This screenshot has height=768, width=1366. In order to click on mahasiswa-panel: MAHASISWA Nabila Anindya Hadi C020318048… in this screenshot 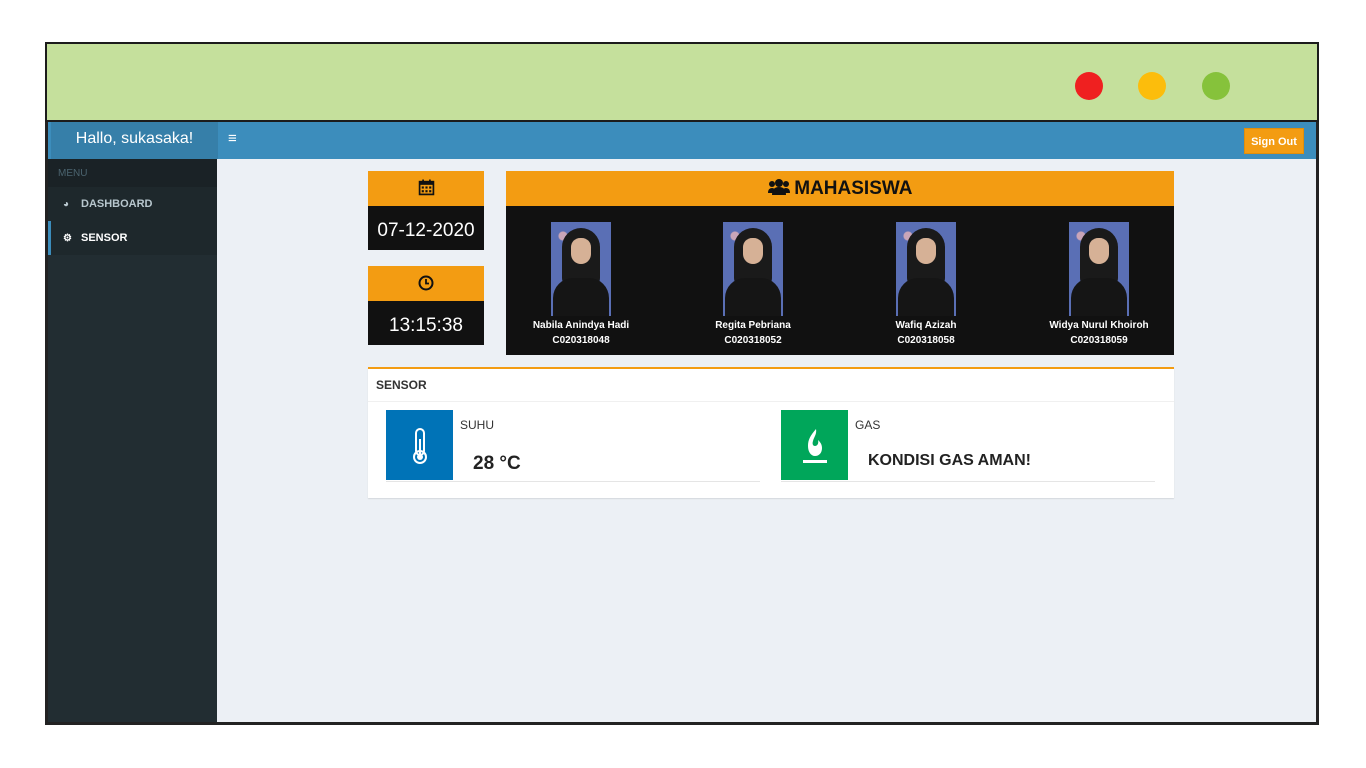, I will do `click(840, 263)`.